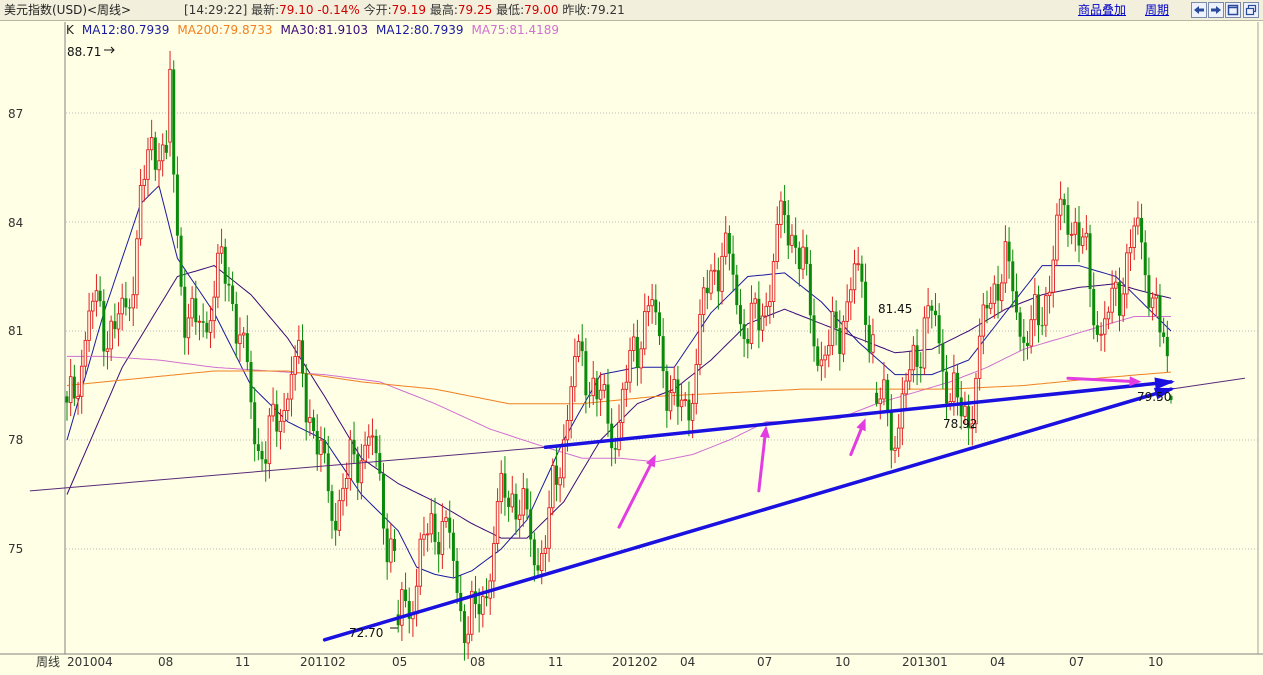  I want to click on high-marker-icon, so click(109, 50).